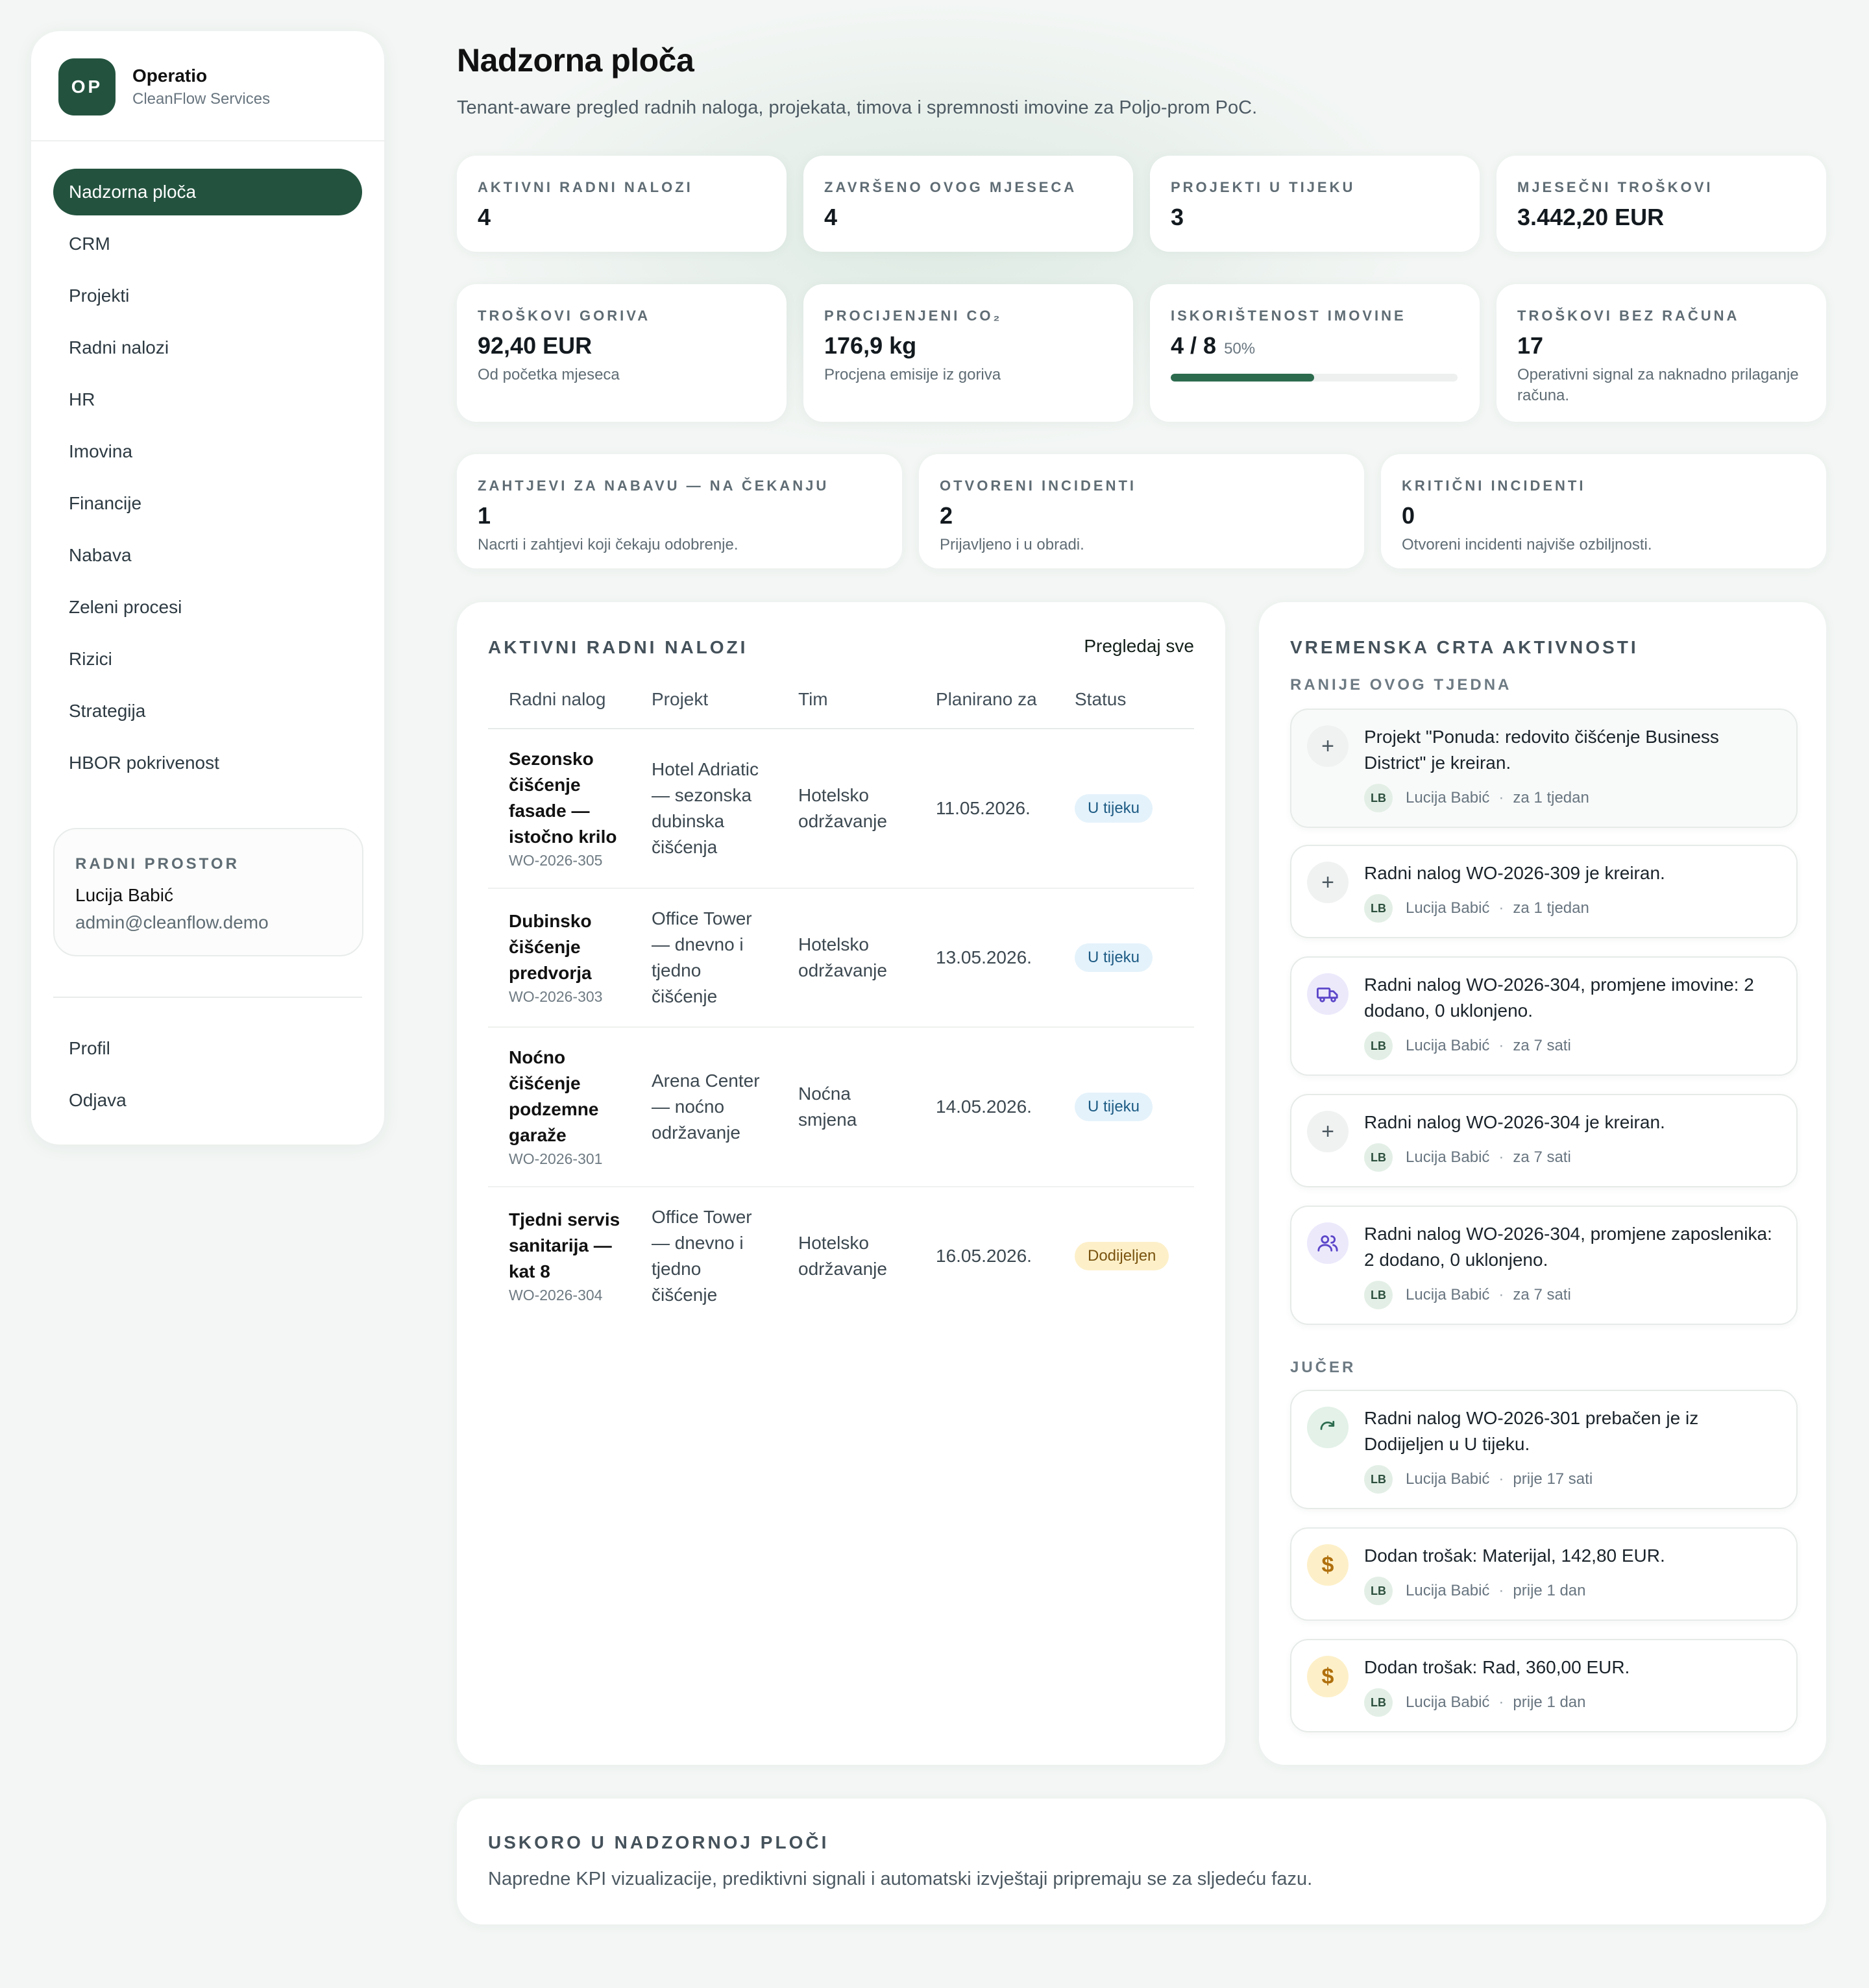  What do you see at coordinates (704, 707) in the screenshot?
I see `column-header-project: Projekt` at bounding box center [704, 707].